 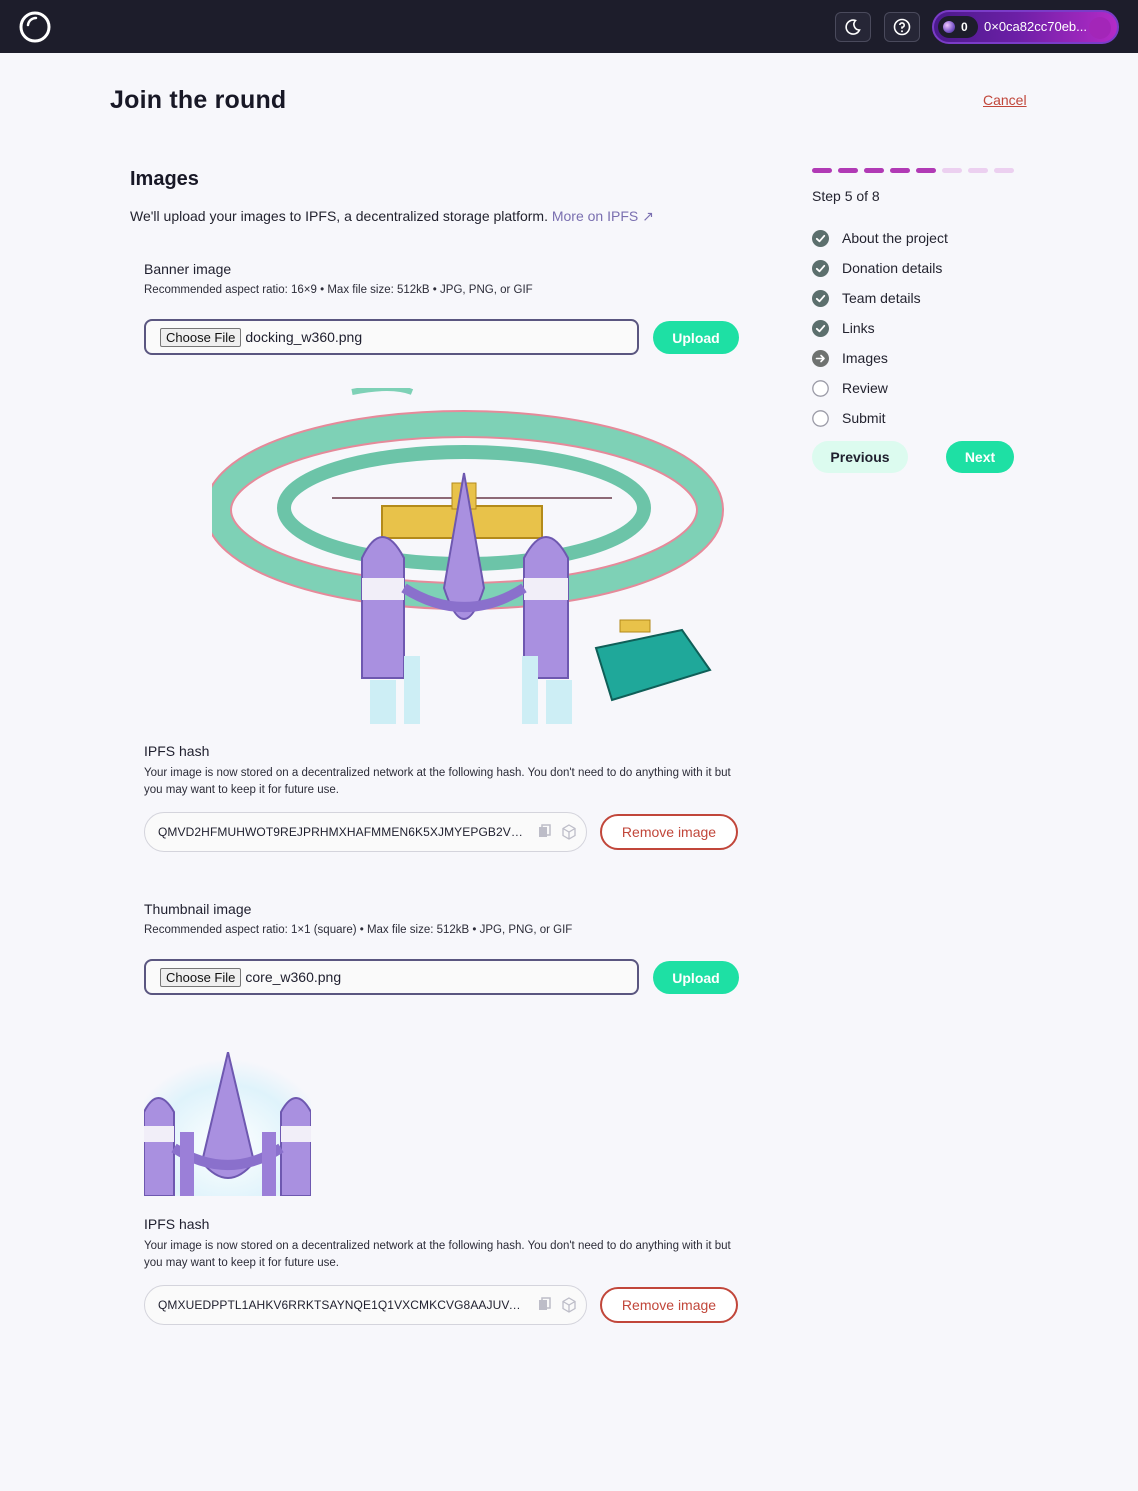 I want to click on step-item: Review, so click(x=880, y=388).